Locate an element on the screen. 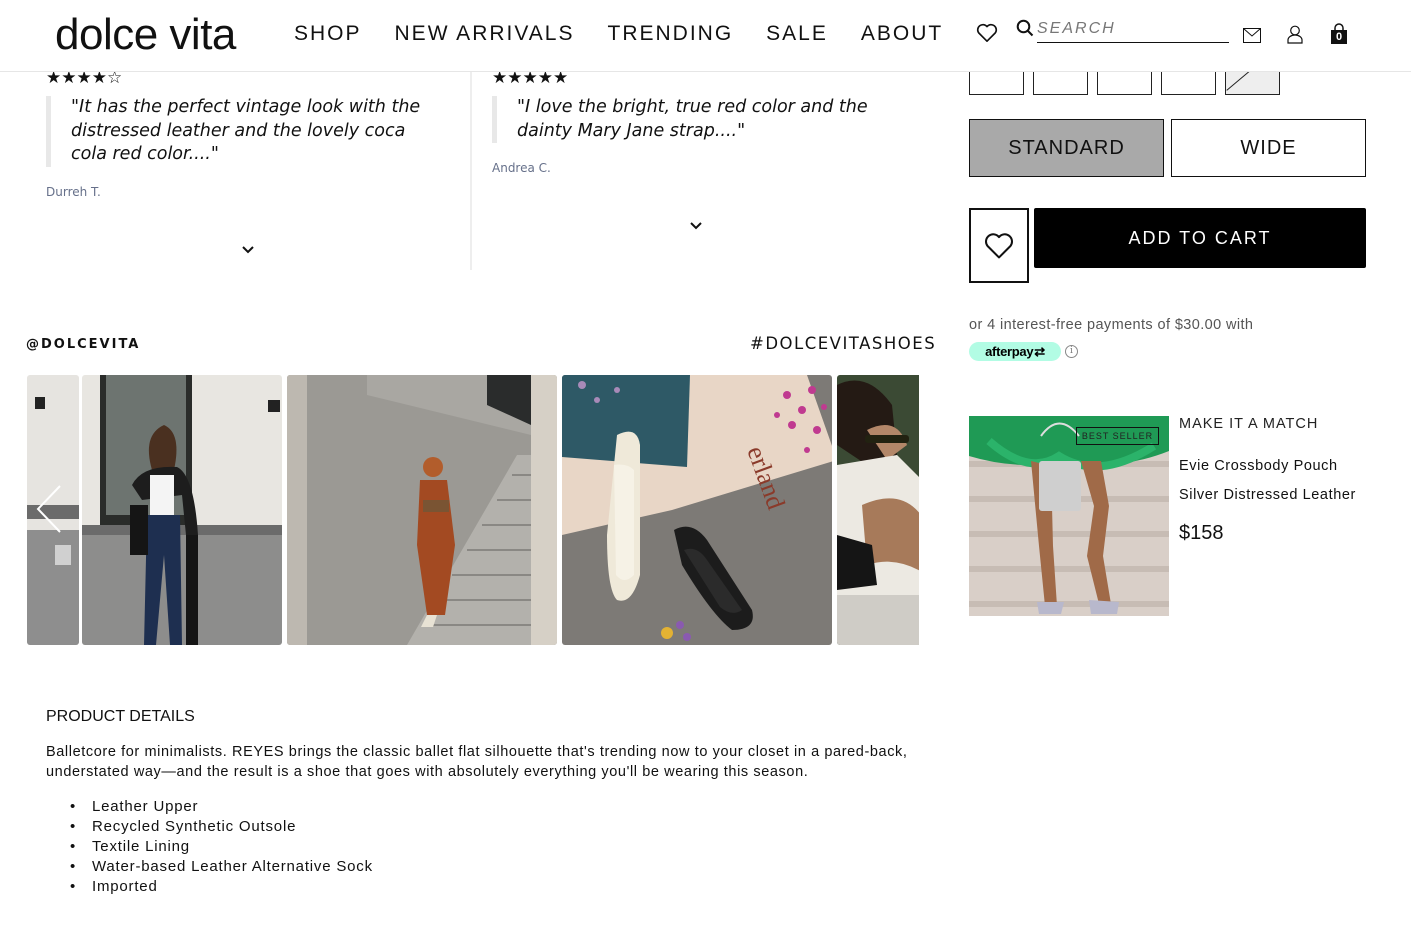 Image resolution: width=1411 pixels, height=925 pixels. search-input is located at coordinates (1133, 28).